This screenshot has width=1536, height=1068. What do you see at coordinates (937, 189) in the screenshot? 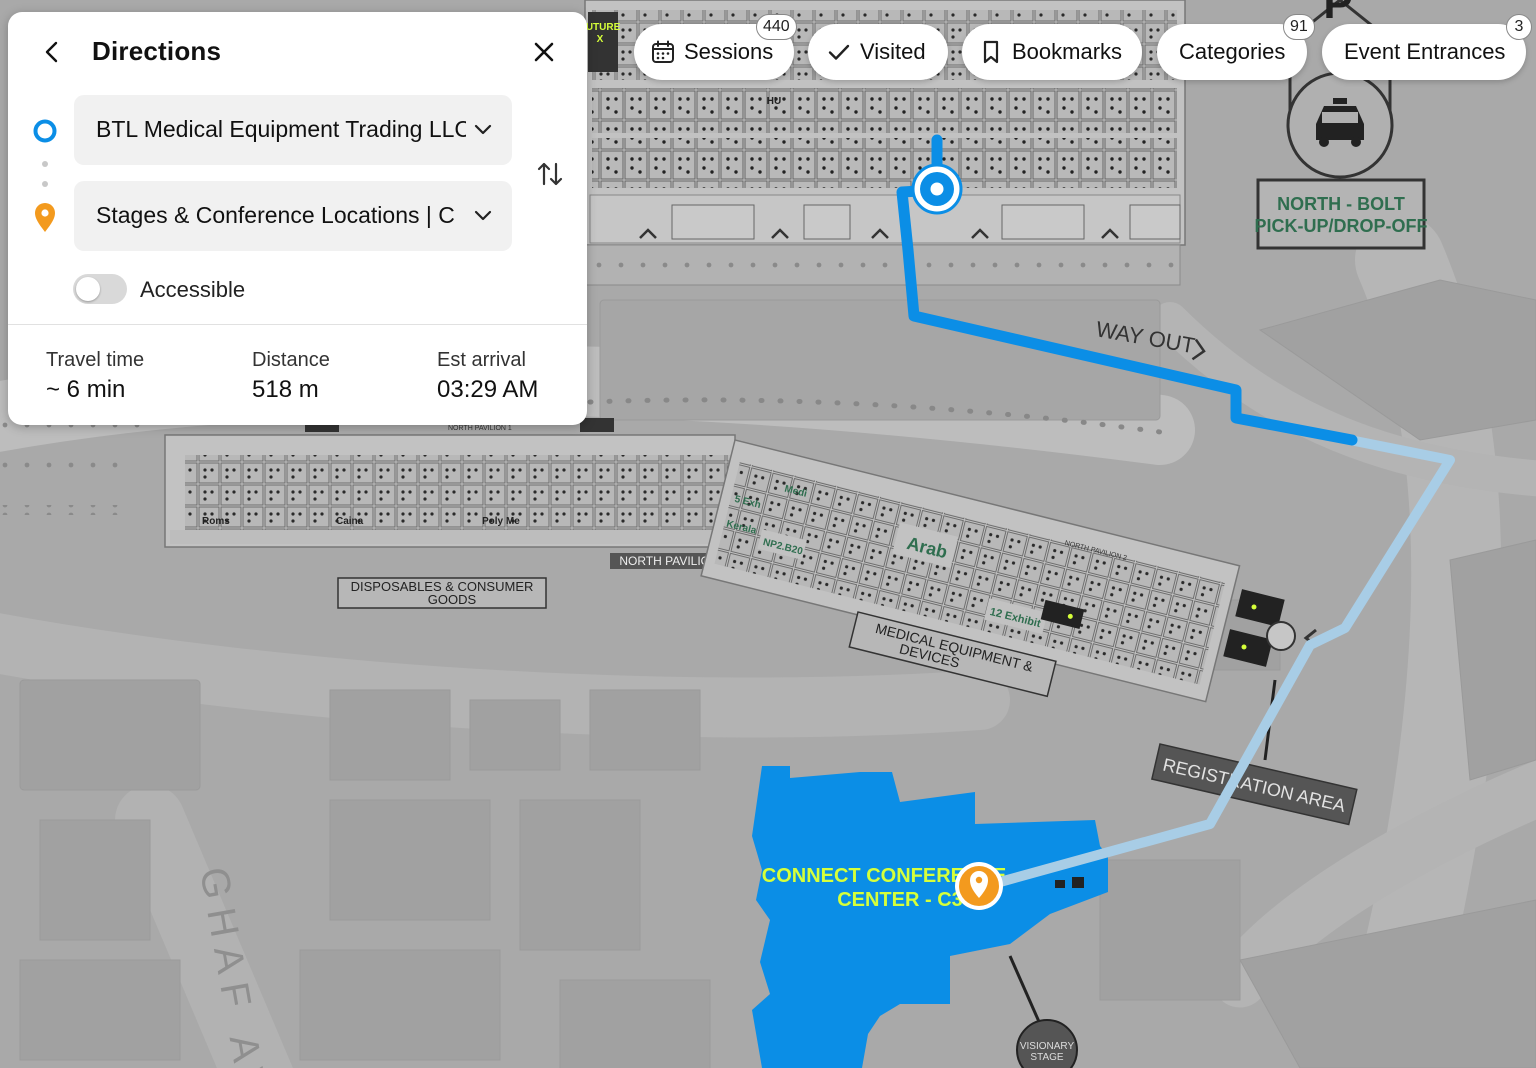
I see `origin-marker` at bounding box center [937, 189].